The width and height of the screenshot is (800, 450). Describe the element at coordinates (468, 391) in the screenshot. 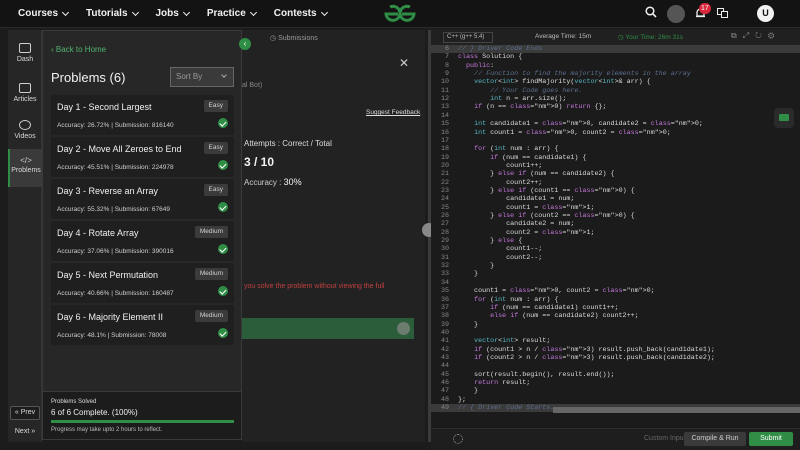

I see `code-text: }` at that location.